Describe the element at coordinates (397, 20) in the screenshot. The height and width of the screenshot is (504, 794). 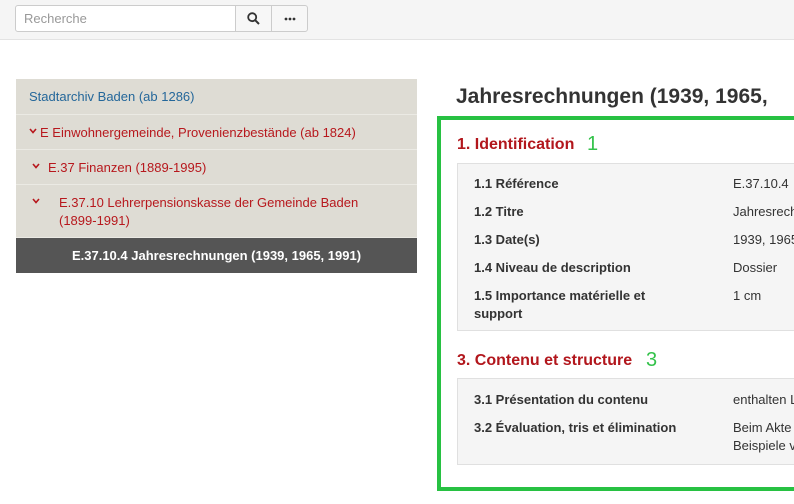
I see `top-toolbar` at that location.